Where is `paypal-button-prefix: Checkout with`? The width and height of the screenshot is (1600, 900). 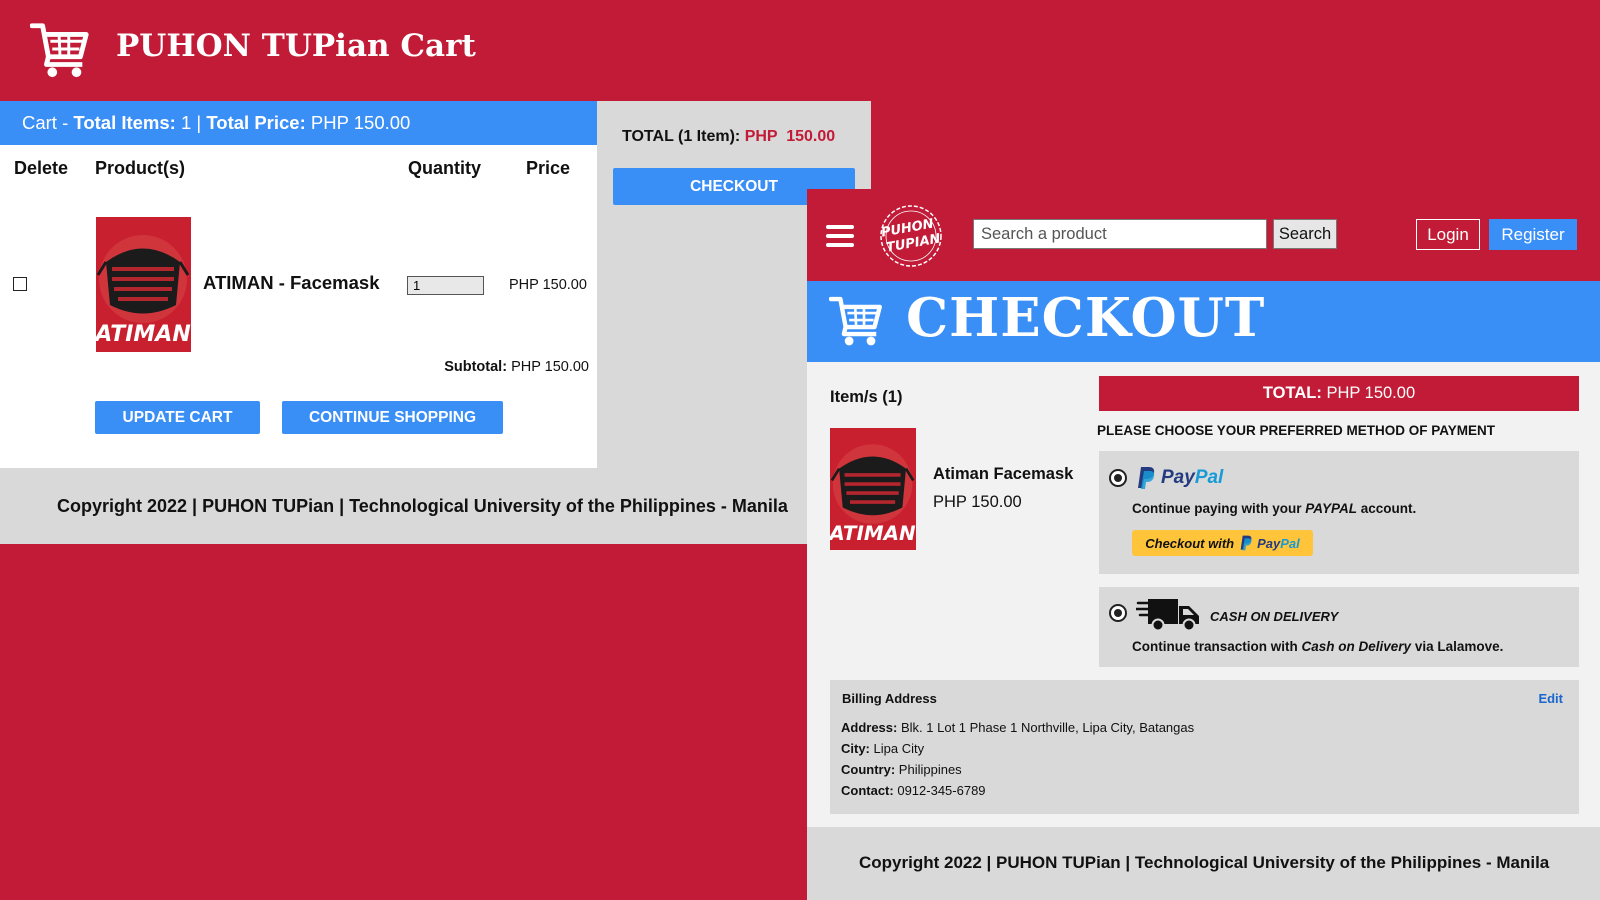 paypal-button-prefix: Checkout with is located at coordinates (1190, 543).